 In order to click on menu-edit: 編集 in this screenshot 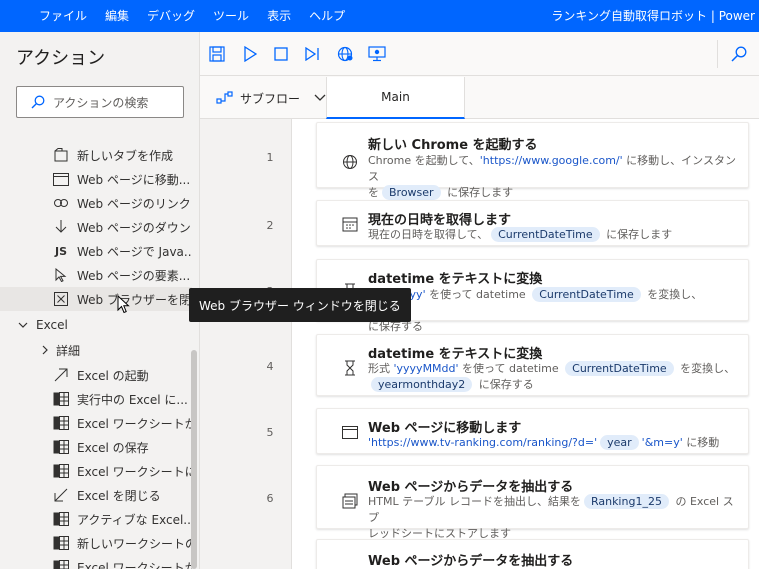, I will do `click(117, 16)`.